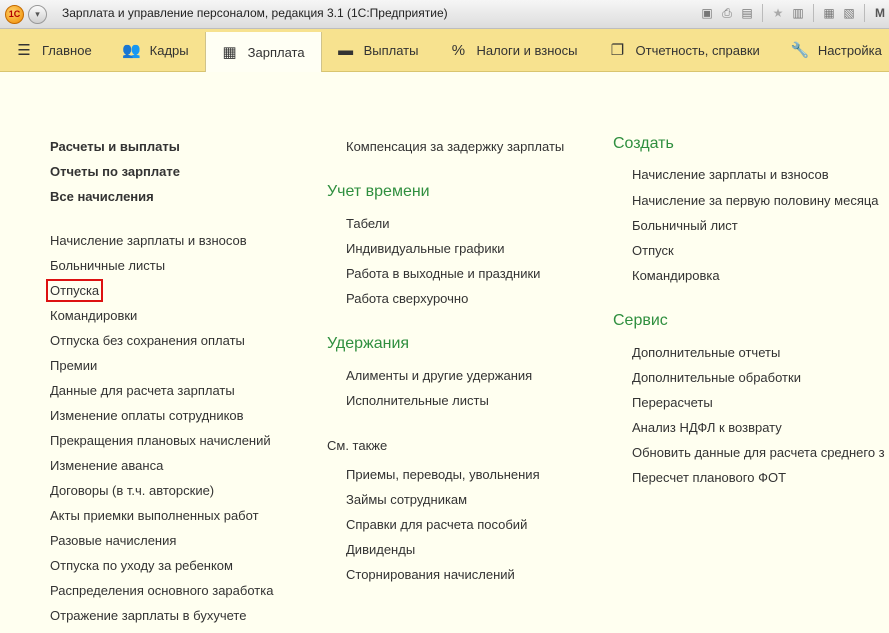 The image size is (889, 633). I want to click on nav-item: Изменение аванса, so click(106, 465).